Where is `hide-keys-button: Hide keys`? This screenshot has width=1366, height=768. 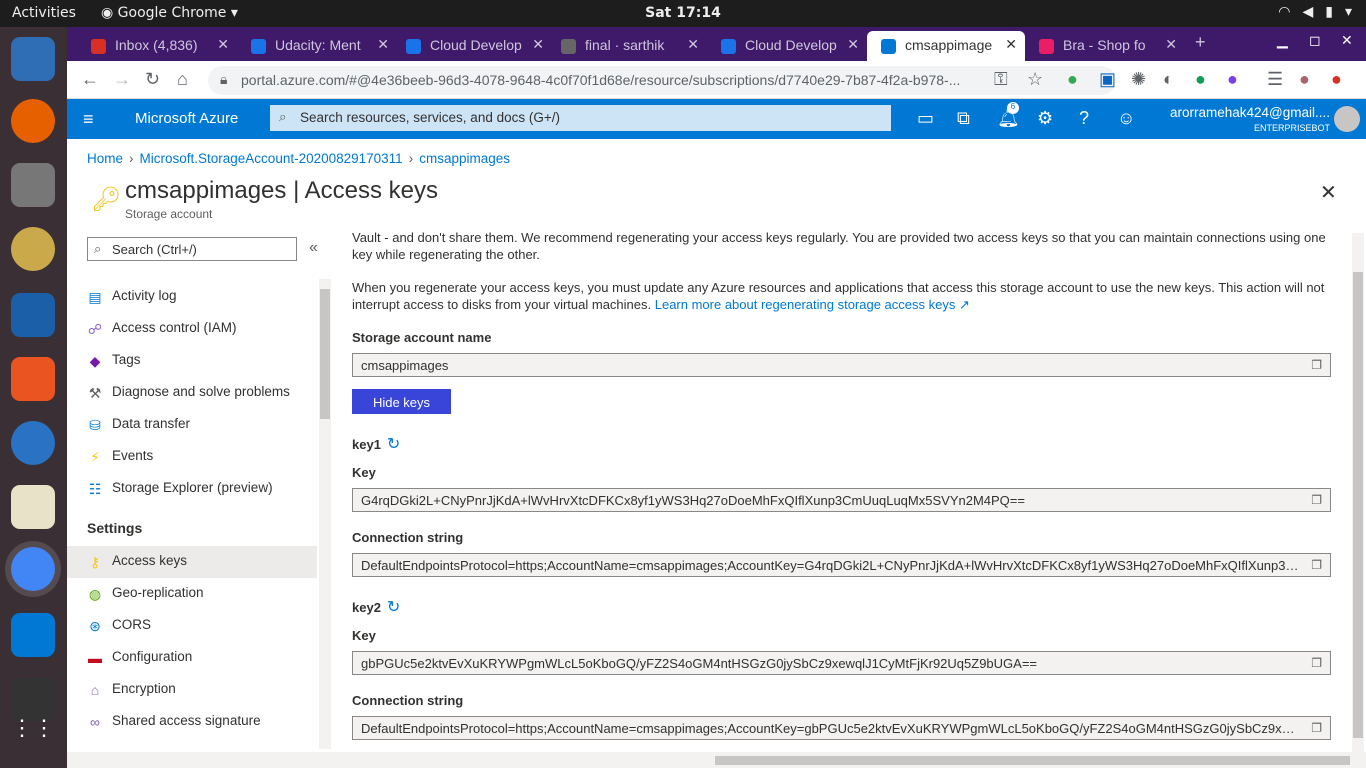 hide-keys-button: Hide keys is located at coordinates (401, 401).